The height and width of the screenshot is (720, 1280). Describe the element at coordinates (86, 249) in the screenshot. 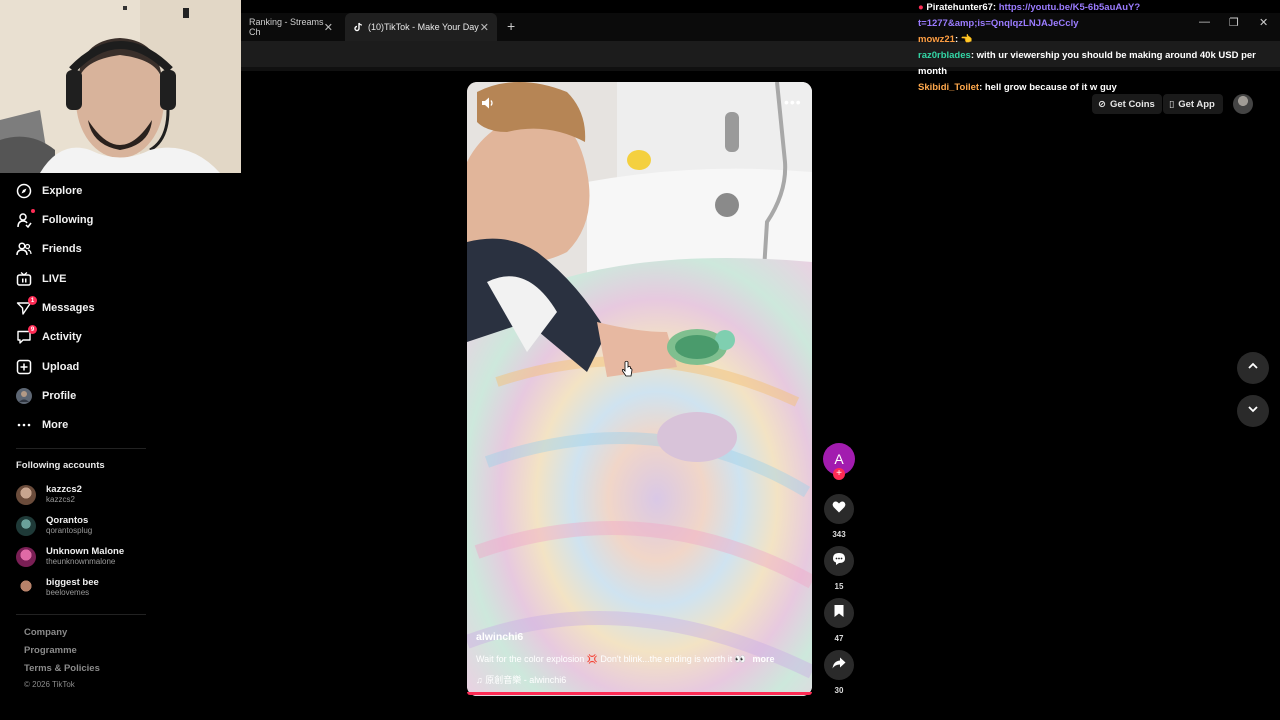

I see `sidebar-item-friends: Friends` at that location.